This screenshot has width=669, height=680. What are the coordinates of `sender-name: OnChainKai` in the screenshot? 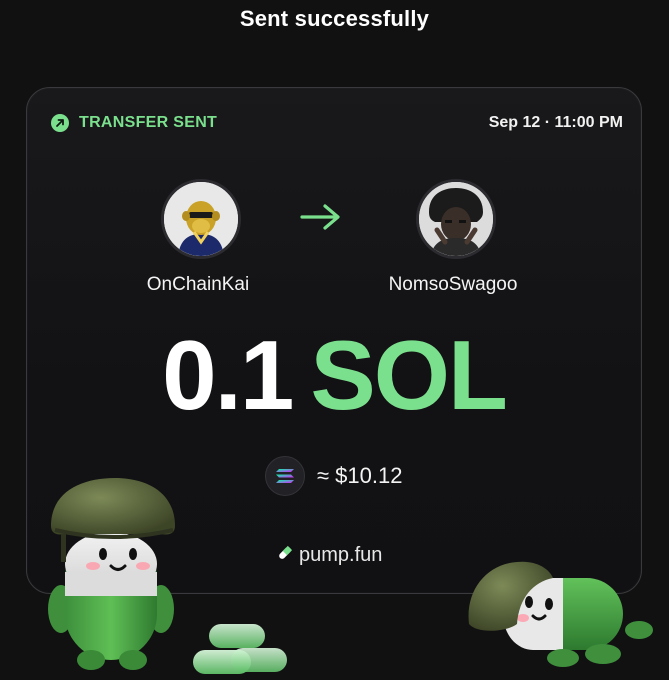 It's located at (198, 285).